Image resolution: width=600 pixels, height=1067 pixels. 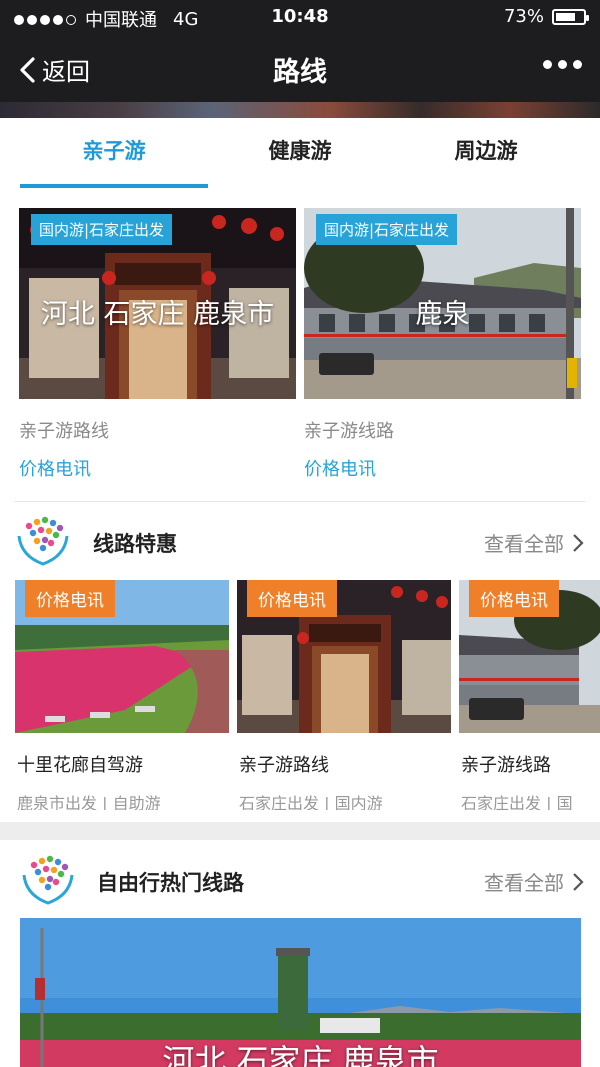 I want to click on page-title: 路线, so click(x=300, y=72).